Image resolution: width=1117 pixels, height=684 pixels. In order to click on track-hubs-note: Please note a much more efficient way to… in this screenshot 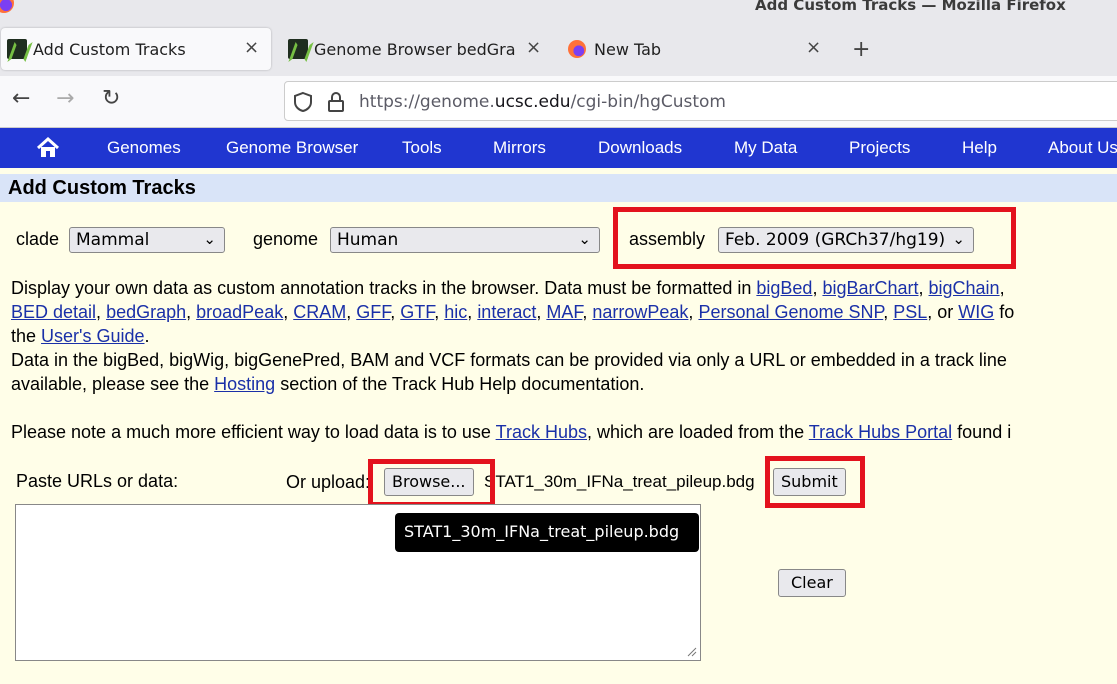, I will do `click(511, 432)`.